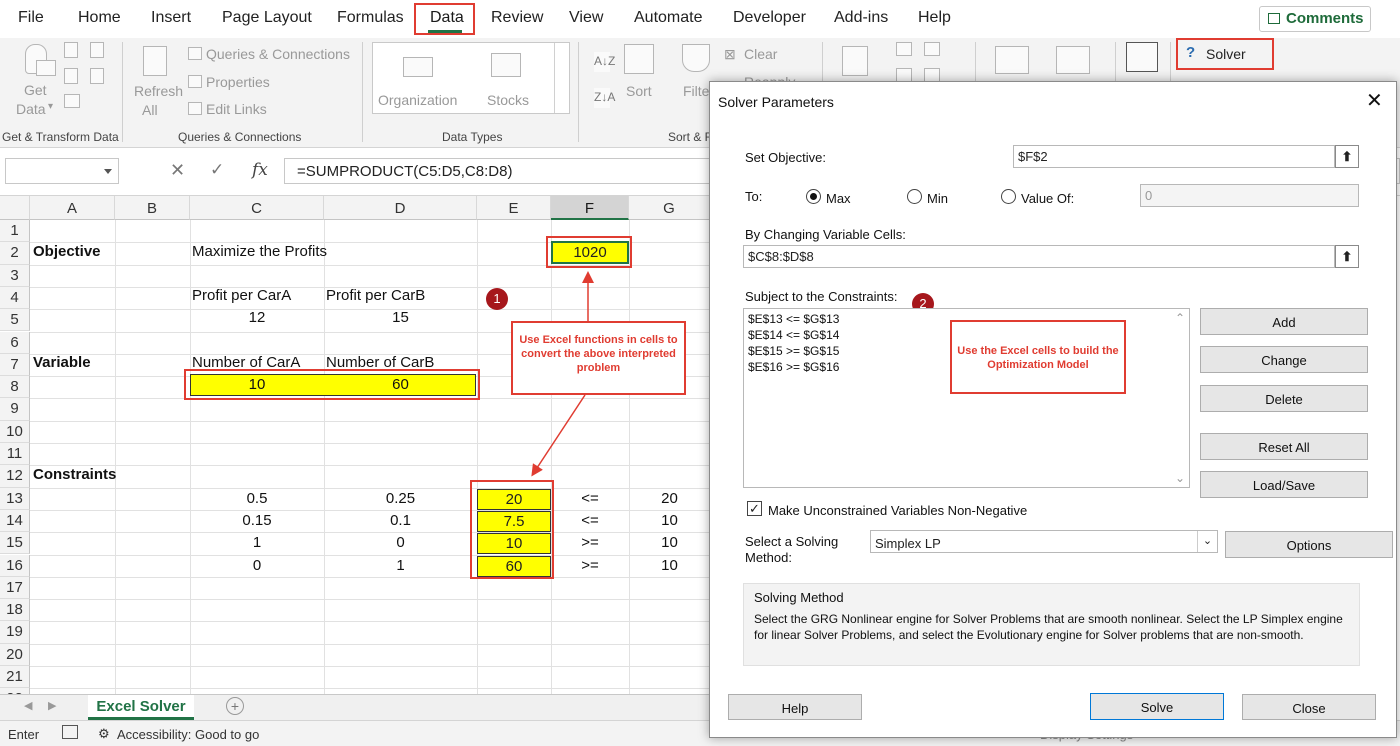  What do you see at coordinates (904, 75) in the screenshot?
I see `data-validation-icon` at bounding box center [904, 75].